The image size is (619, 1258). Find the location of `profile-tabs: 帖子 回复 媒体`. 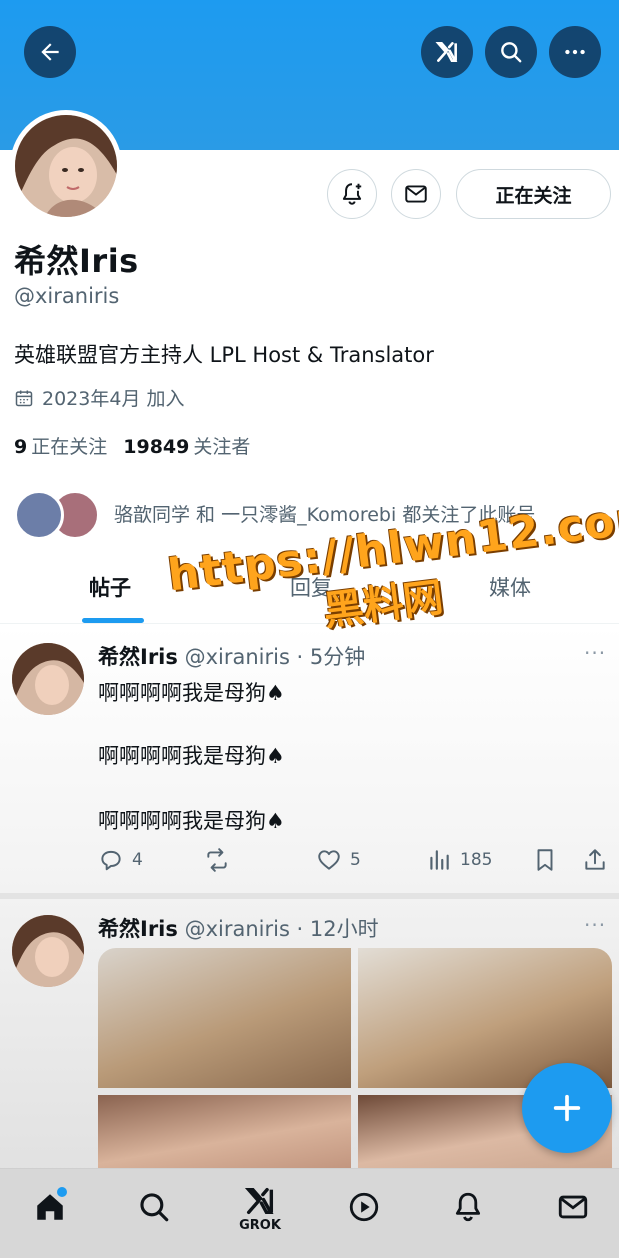

profile-tabs: 帖子 回复 媒体 is located at coordinates (309, 590).